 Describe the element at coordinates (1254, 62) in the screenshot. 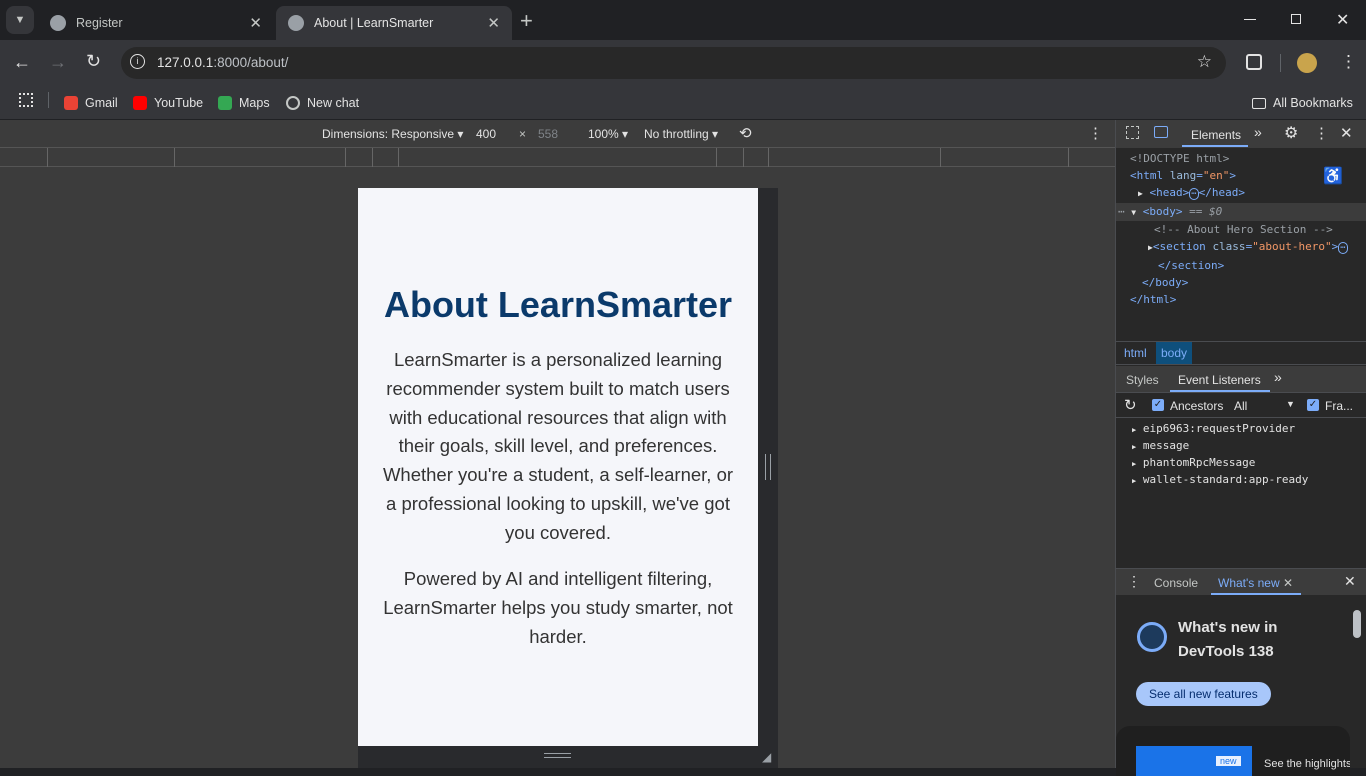

I see `extensions-icon` at that location.